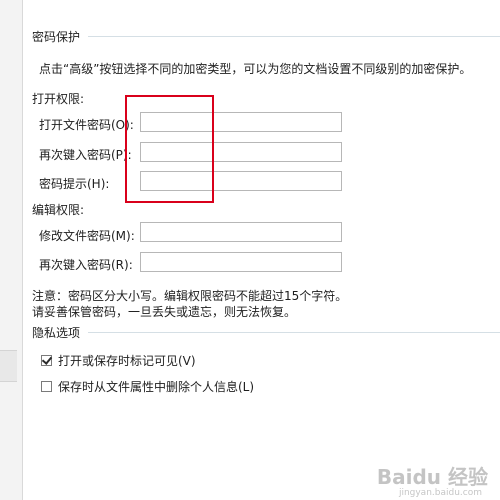 The height and width of the screenshot is (500, 500). What do you see at coordinates (86, 125) in the screenshot?
I see `open-password-label: 打开文件密码(O):` at bounding box center [86, 125].